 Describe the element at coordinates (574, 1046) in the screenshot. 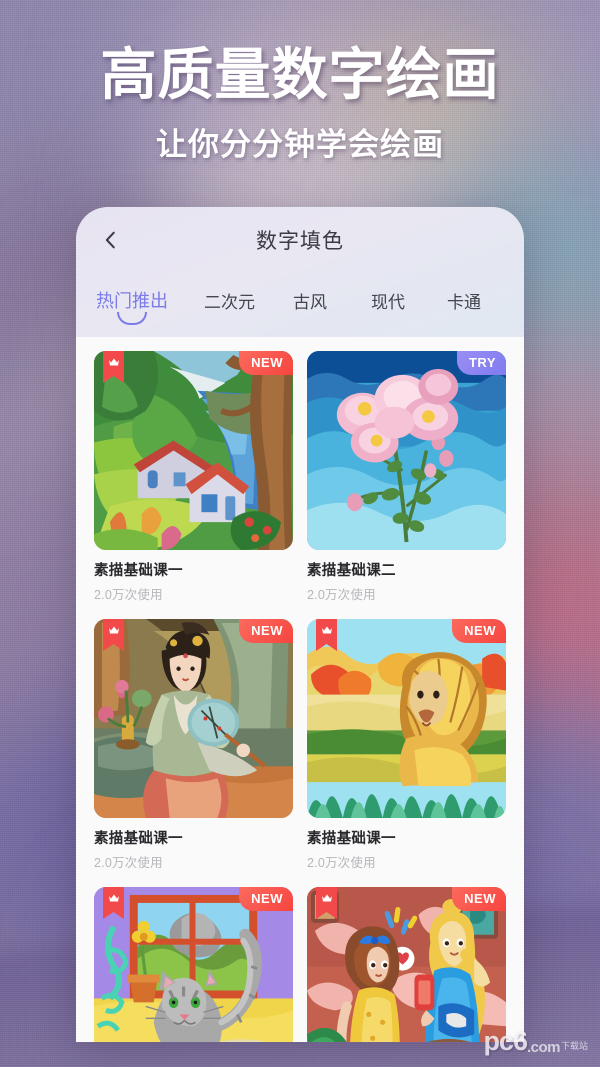

I see `watermark-chinese-label: 下载站` at that location.